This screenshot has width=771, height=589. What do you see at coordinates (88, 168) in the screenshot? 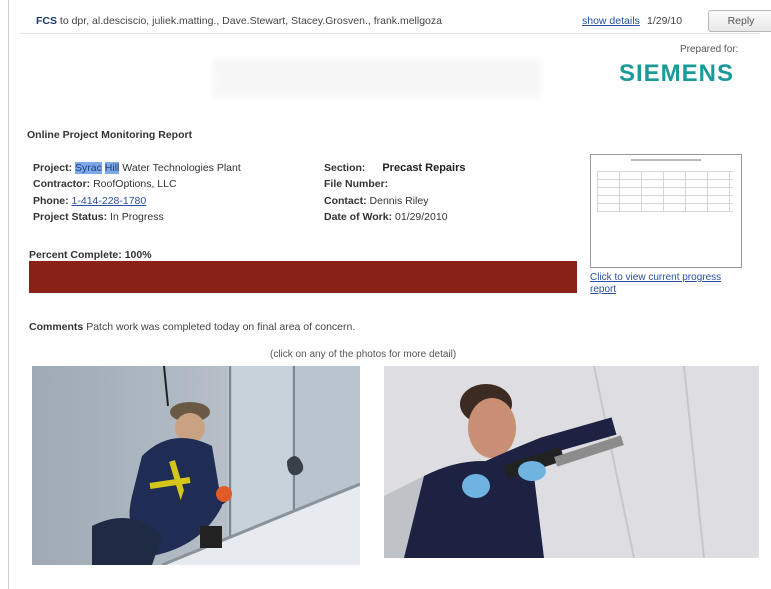
I see `project-highlight-1: Syrac` at bounding box center [88, 168].